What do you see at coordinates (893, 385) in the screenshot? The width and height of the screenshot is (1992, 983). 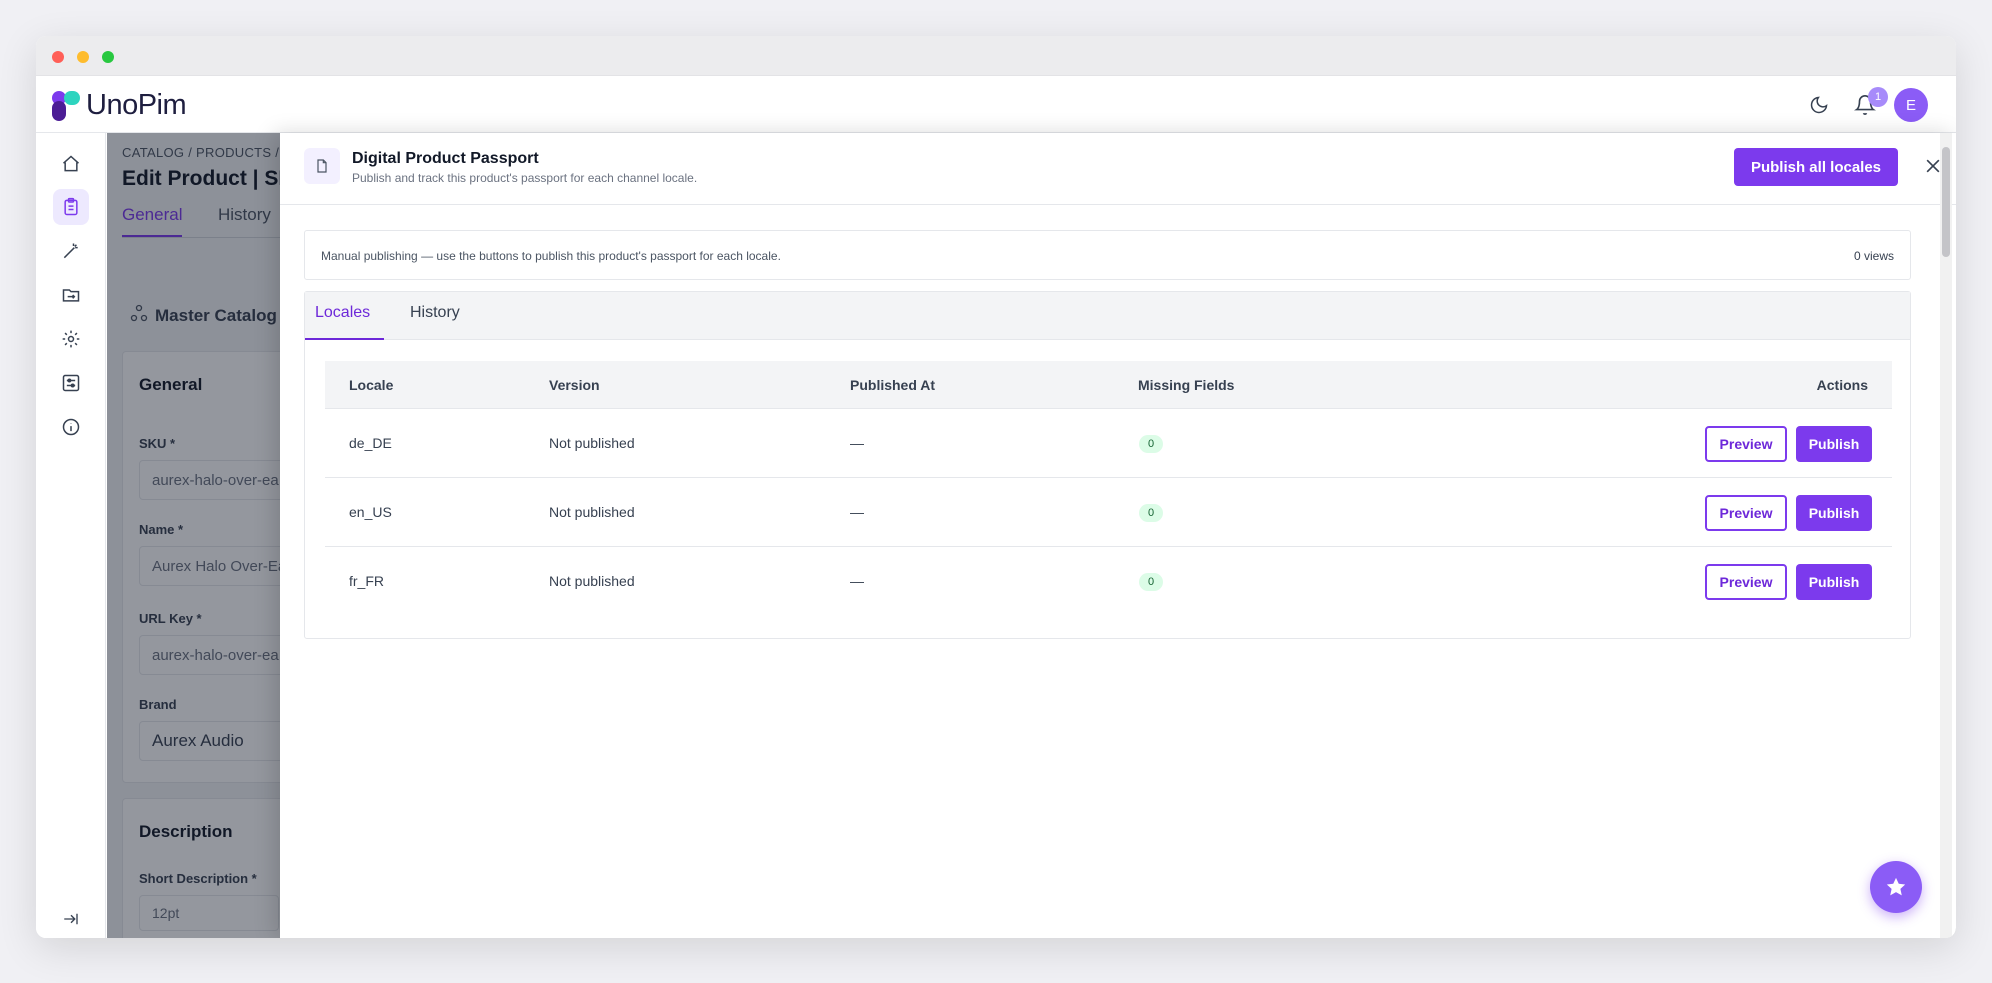 I see `column-header-published-at: Published At` at bounding box center [893, 385].